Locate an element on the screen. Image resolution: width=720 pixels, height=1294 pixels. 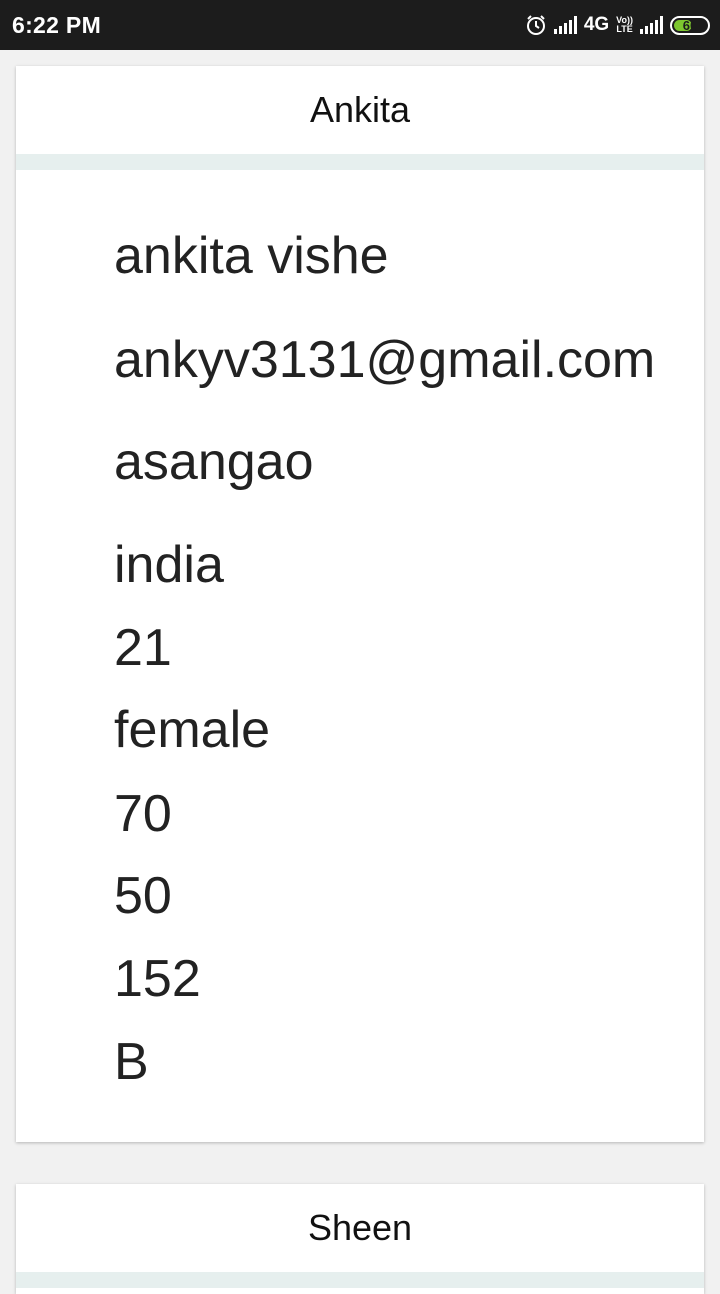
field-gender: female is located at coordinates (192, 730).